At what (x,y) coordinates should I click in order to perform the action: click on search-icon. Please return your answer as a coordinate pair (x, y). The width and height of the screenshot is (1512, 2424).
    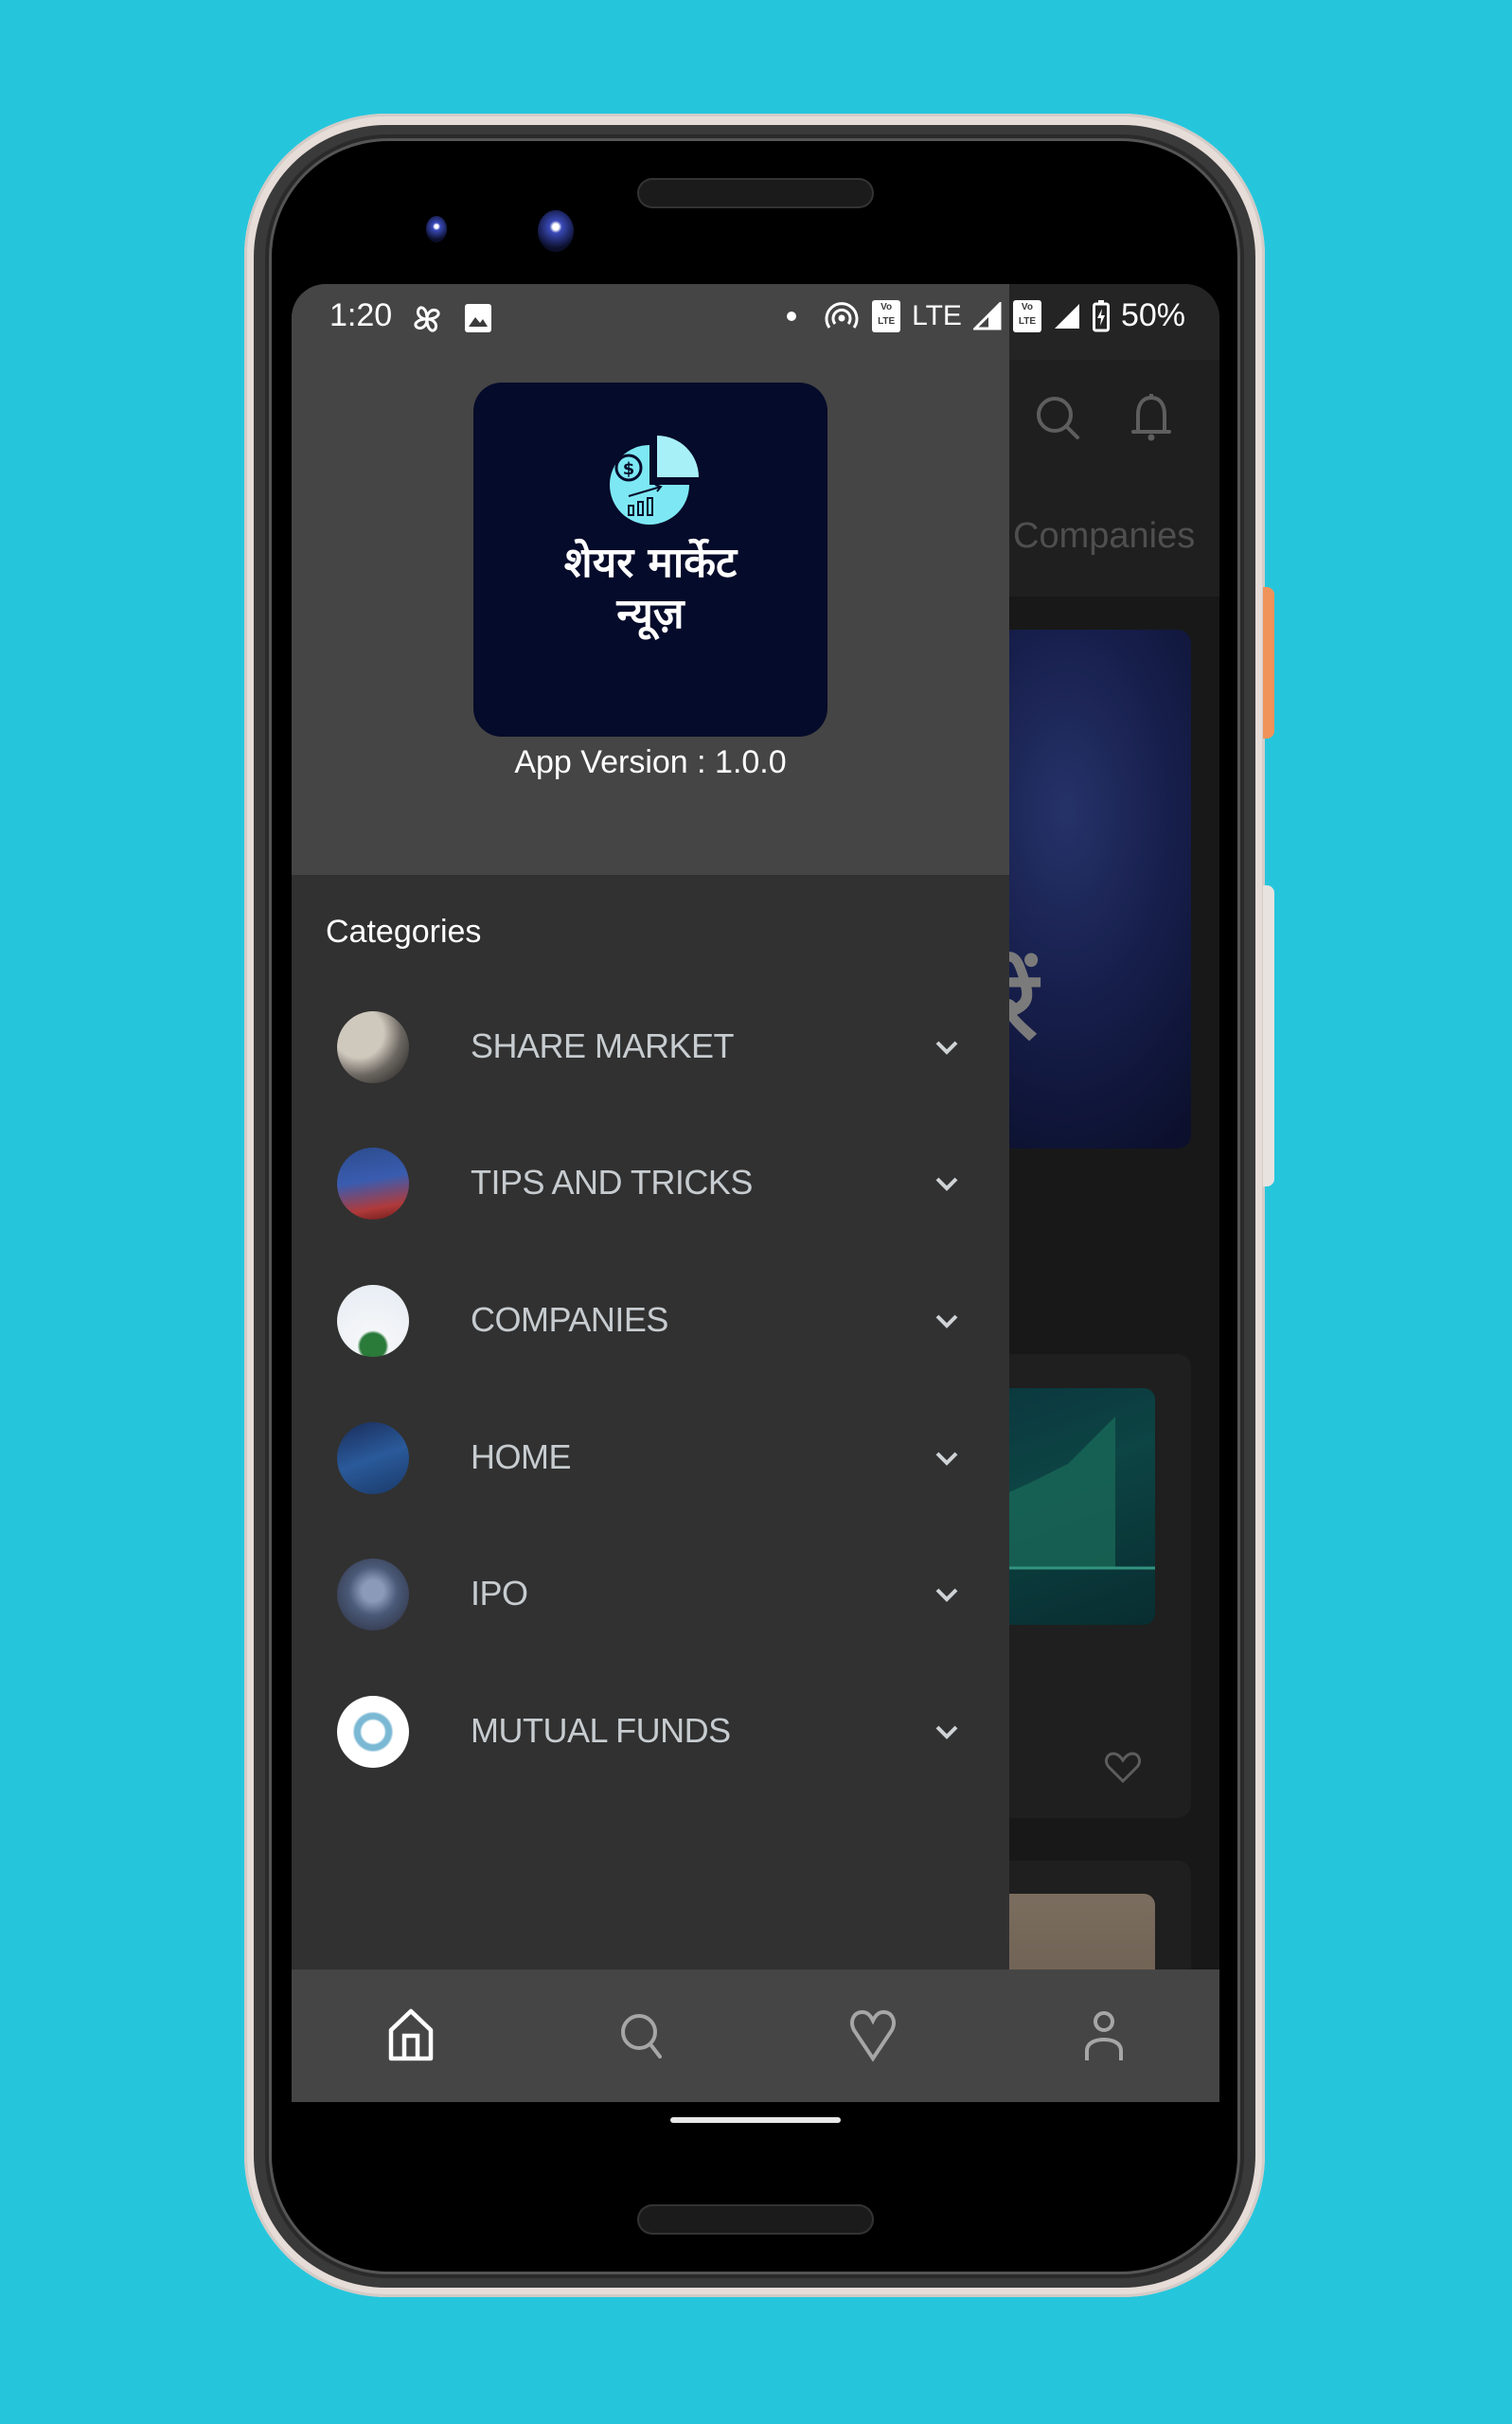
    Looking at the image, I should click on (642, 2035).